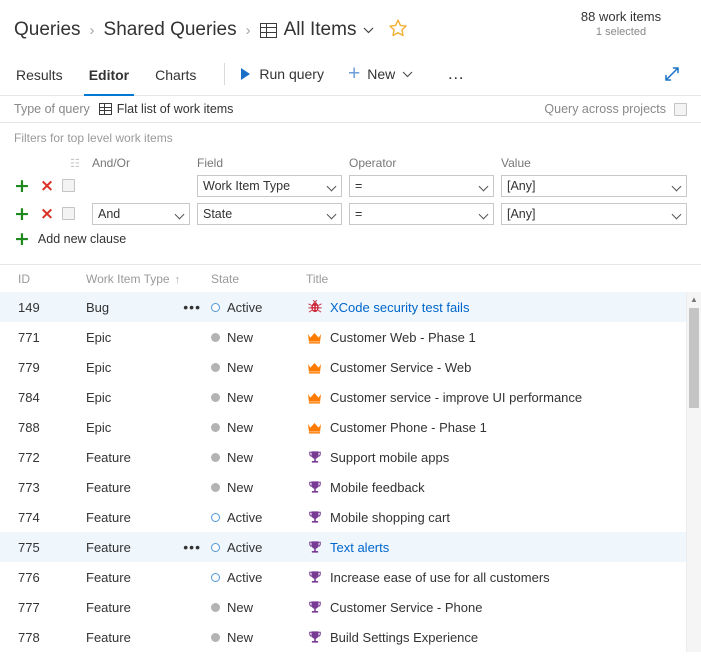  What do you see at coordinates (399, 307) in the screenshot?
I see `work-item-title-link: XCode security test fails` at bounding box center [399, 307].